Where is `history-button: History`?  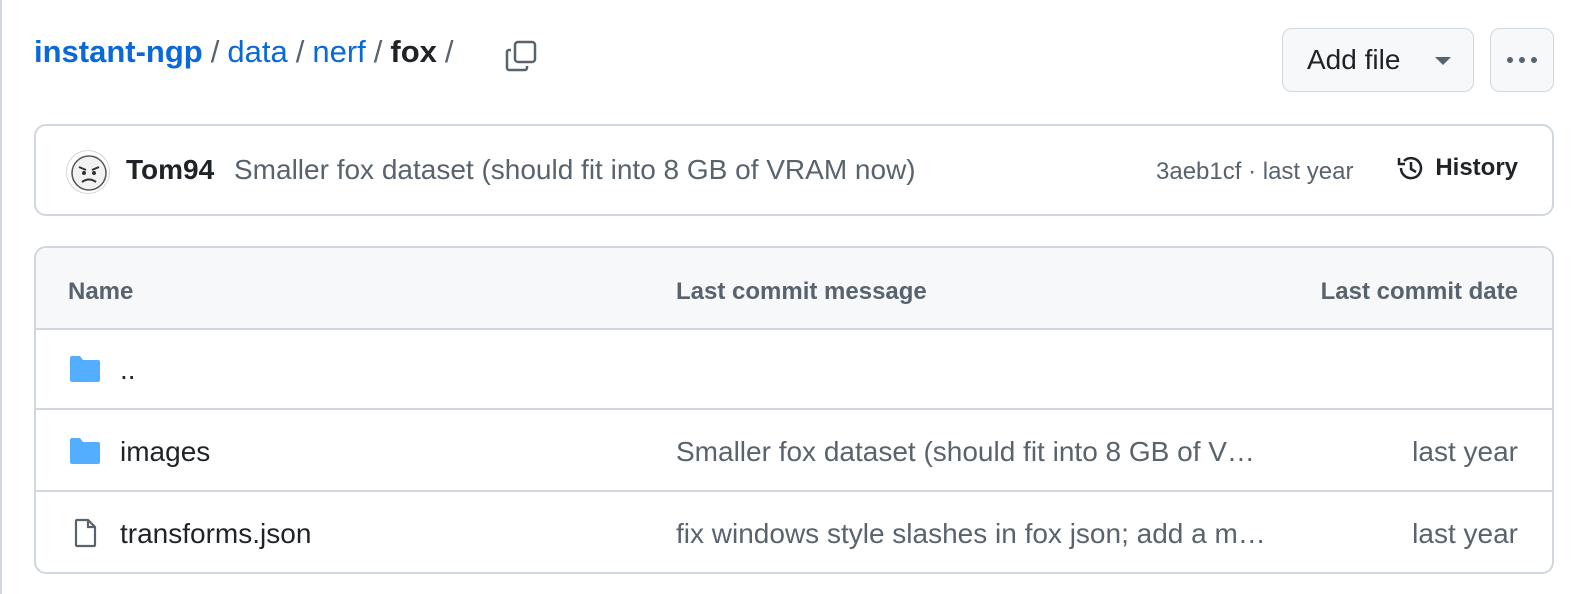
history-button: History is located at coordinates (1456, 168).